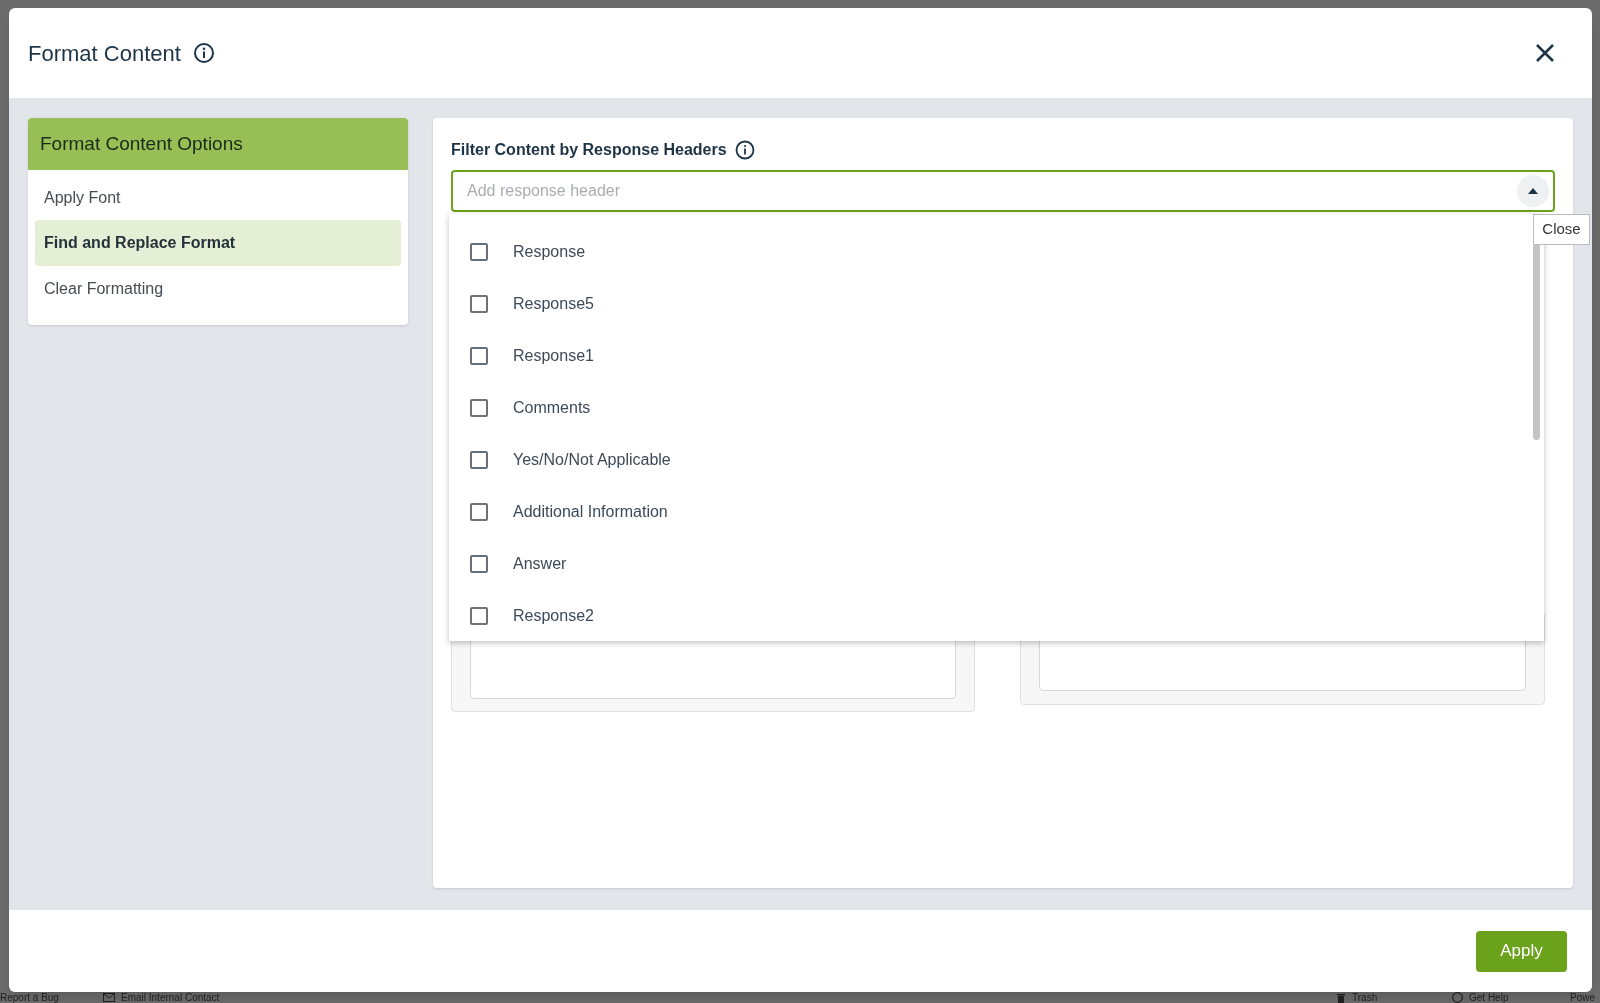 This screenshot has width=1600, height=1003. Describe the element at coordinates (1545, 53) in the screenshot. I see `close-icon` at that location.